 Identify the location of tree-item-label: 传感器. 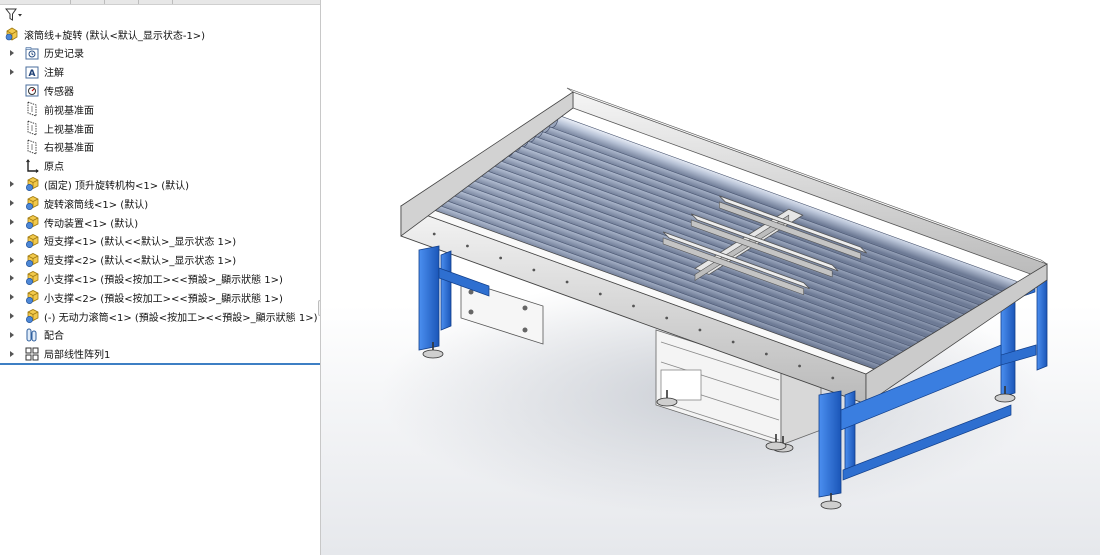
(59, 92).